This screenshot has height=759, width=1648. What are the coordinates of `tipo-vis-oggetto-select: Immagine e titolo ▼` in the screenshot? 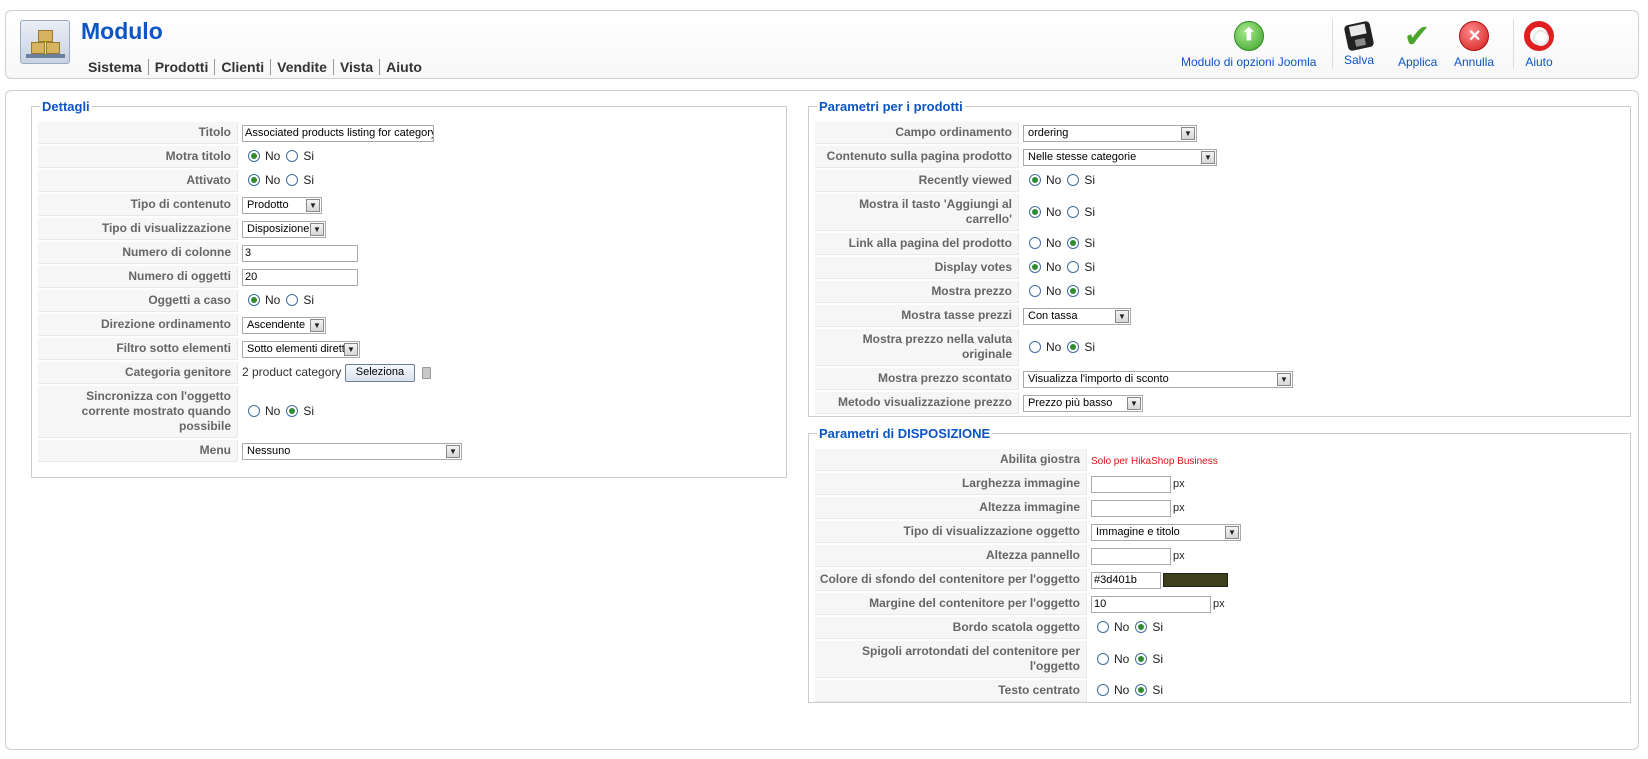 It's located at (1166, 532).